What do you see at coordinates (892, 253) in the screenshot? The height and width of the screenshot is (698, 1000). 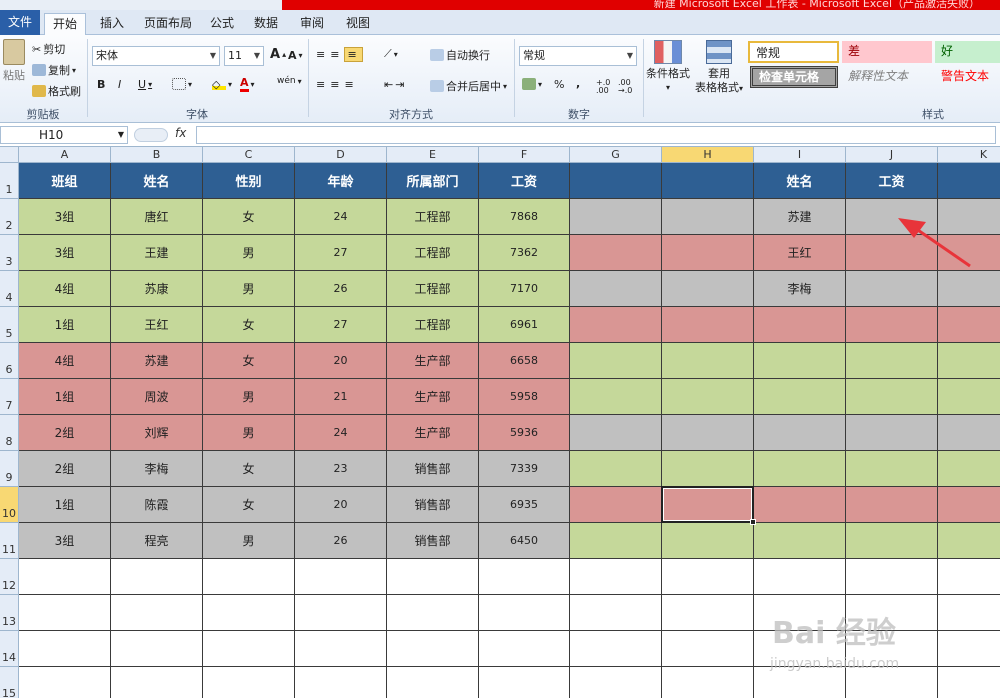 I see `cell-j3` at bounding box center [892, 253].